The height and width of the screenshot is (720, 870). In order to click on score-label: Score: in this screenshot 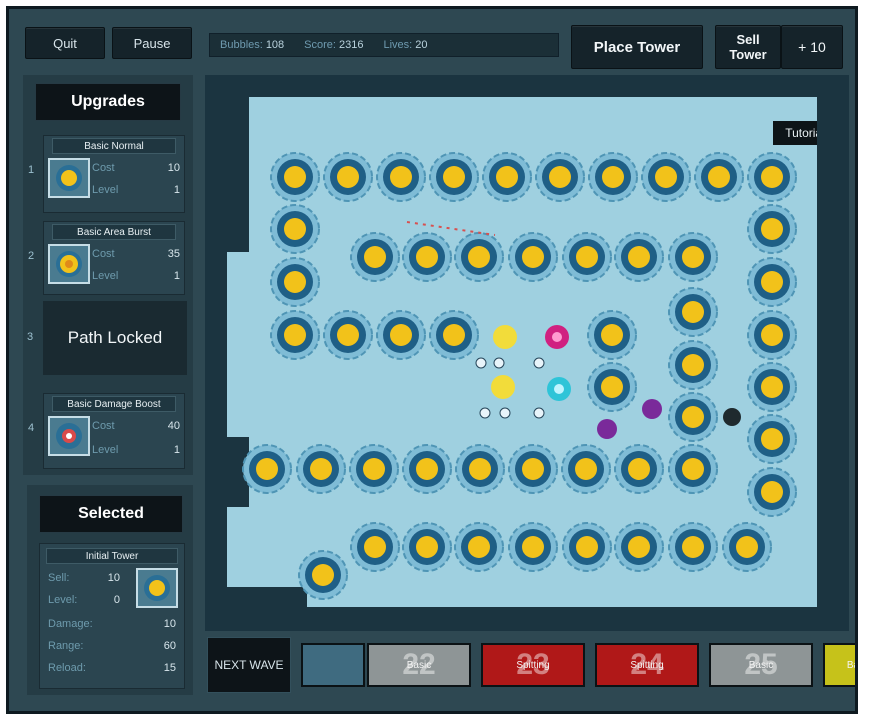, I will do `click(320, 45)`.